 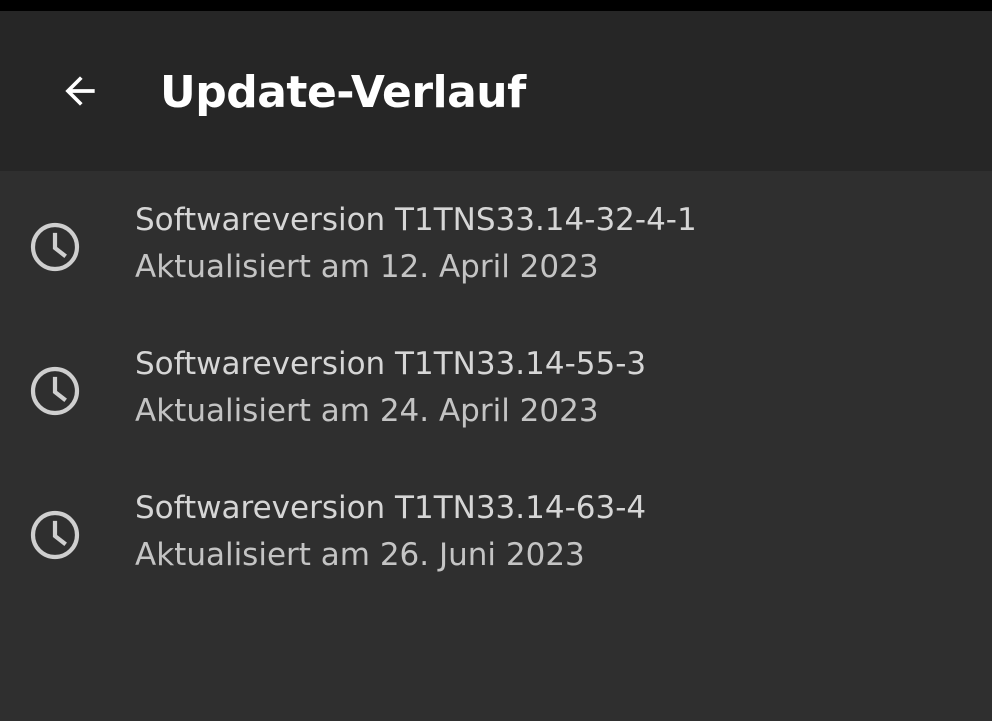 I want to click on page-title: Update-Verlauf, so click(x=343, y=92).